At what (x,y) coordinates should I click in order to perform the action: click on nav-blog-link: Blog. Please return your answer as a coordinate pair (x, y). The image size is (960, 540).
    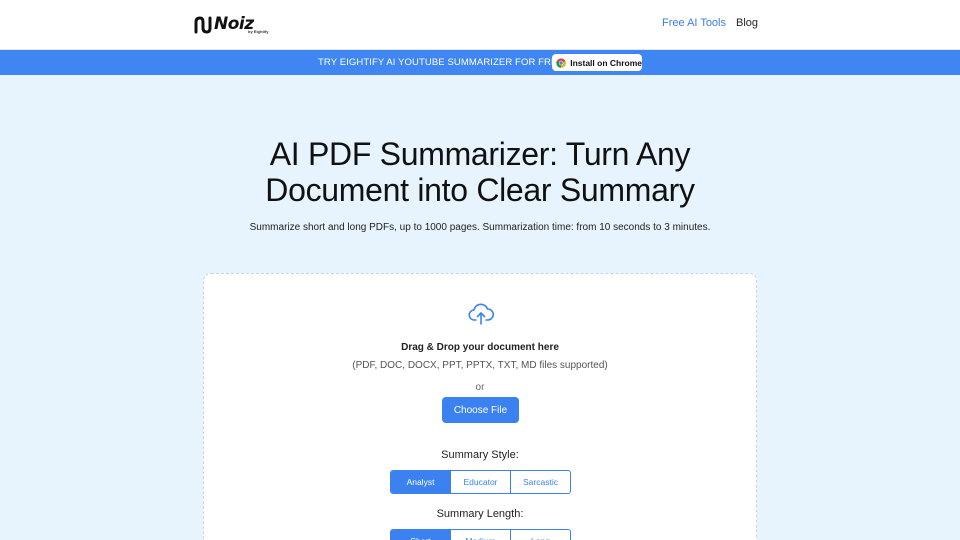
    Looking at the image, I should click on (747, 23).